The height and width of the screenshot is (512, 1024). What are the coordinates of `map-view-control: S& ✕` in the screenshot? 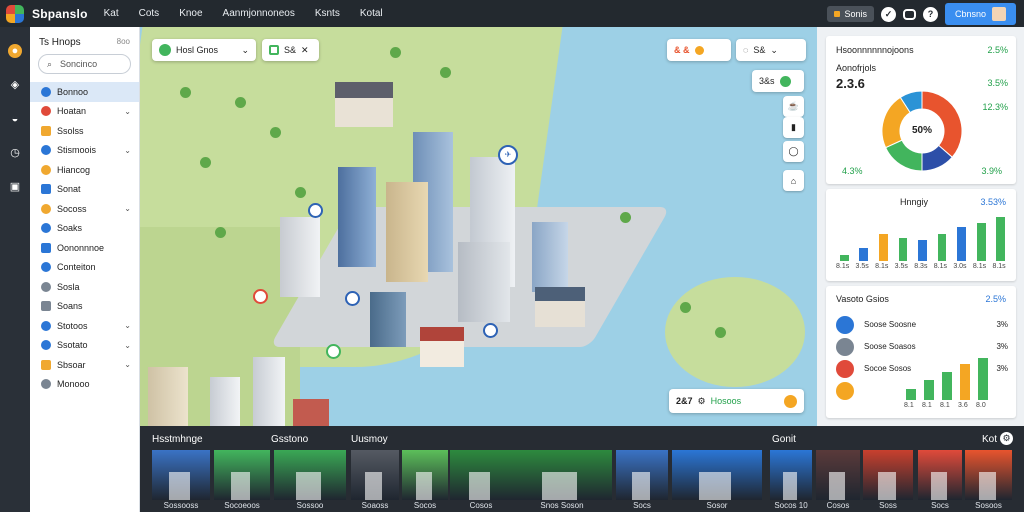 It's located at (290, 50).